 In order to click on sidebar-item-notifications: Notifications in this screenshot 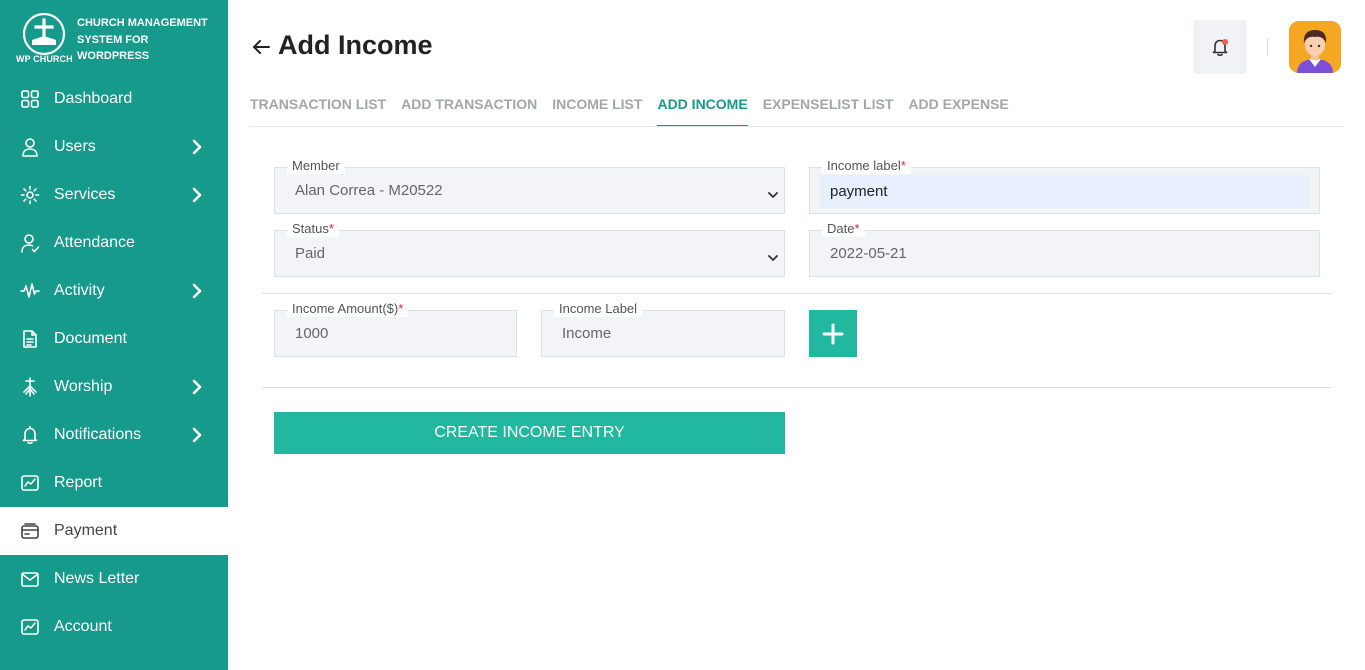, I will do `click(114, 435)`.